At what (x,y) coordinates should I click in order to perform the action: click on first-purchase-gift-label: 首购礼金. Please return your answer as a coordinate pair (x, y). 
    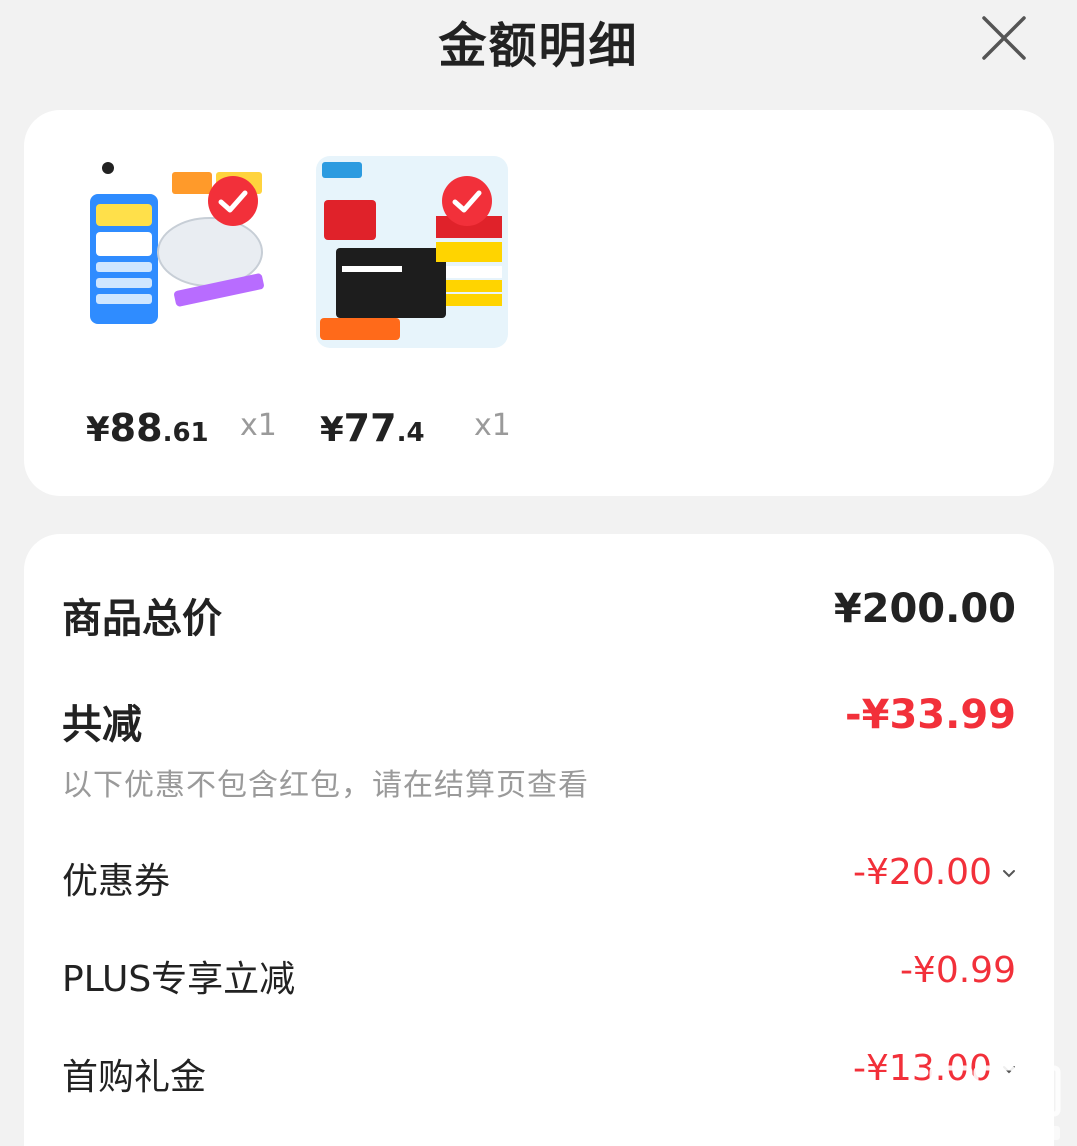
    Looking at the image, I should click on (134, 1077).